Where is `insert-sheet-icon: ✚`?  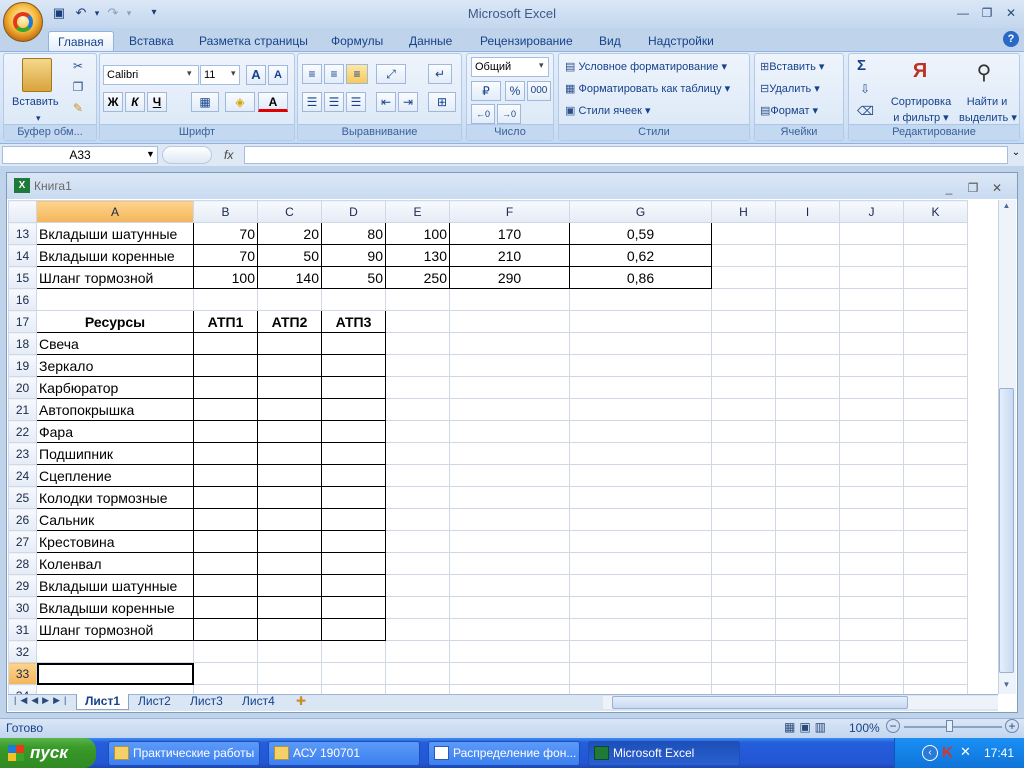
insert-sheet-icon: ✚ is located at coordinates (301, 702).